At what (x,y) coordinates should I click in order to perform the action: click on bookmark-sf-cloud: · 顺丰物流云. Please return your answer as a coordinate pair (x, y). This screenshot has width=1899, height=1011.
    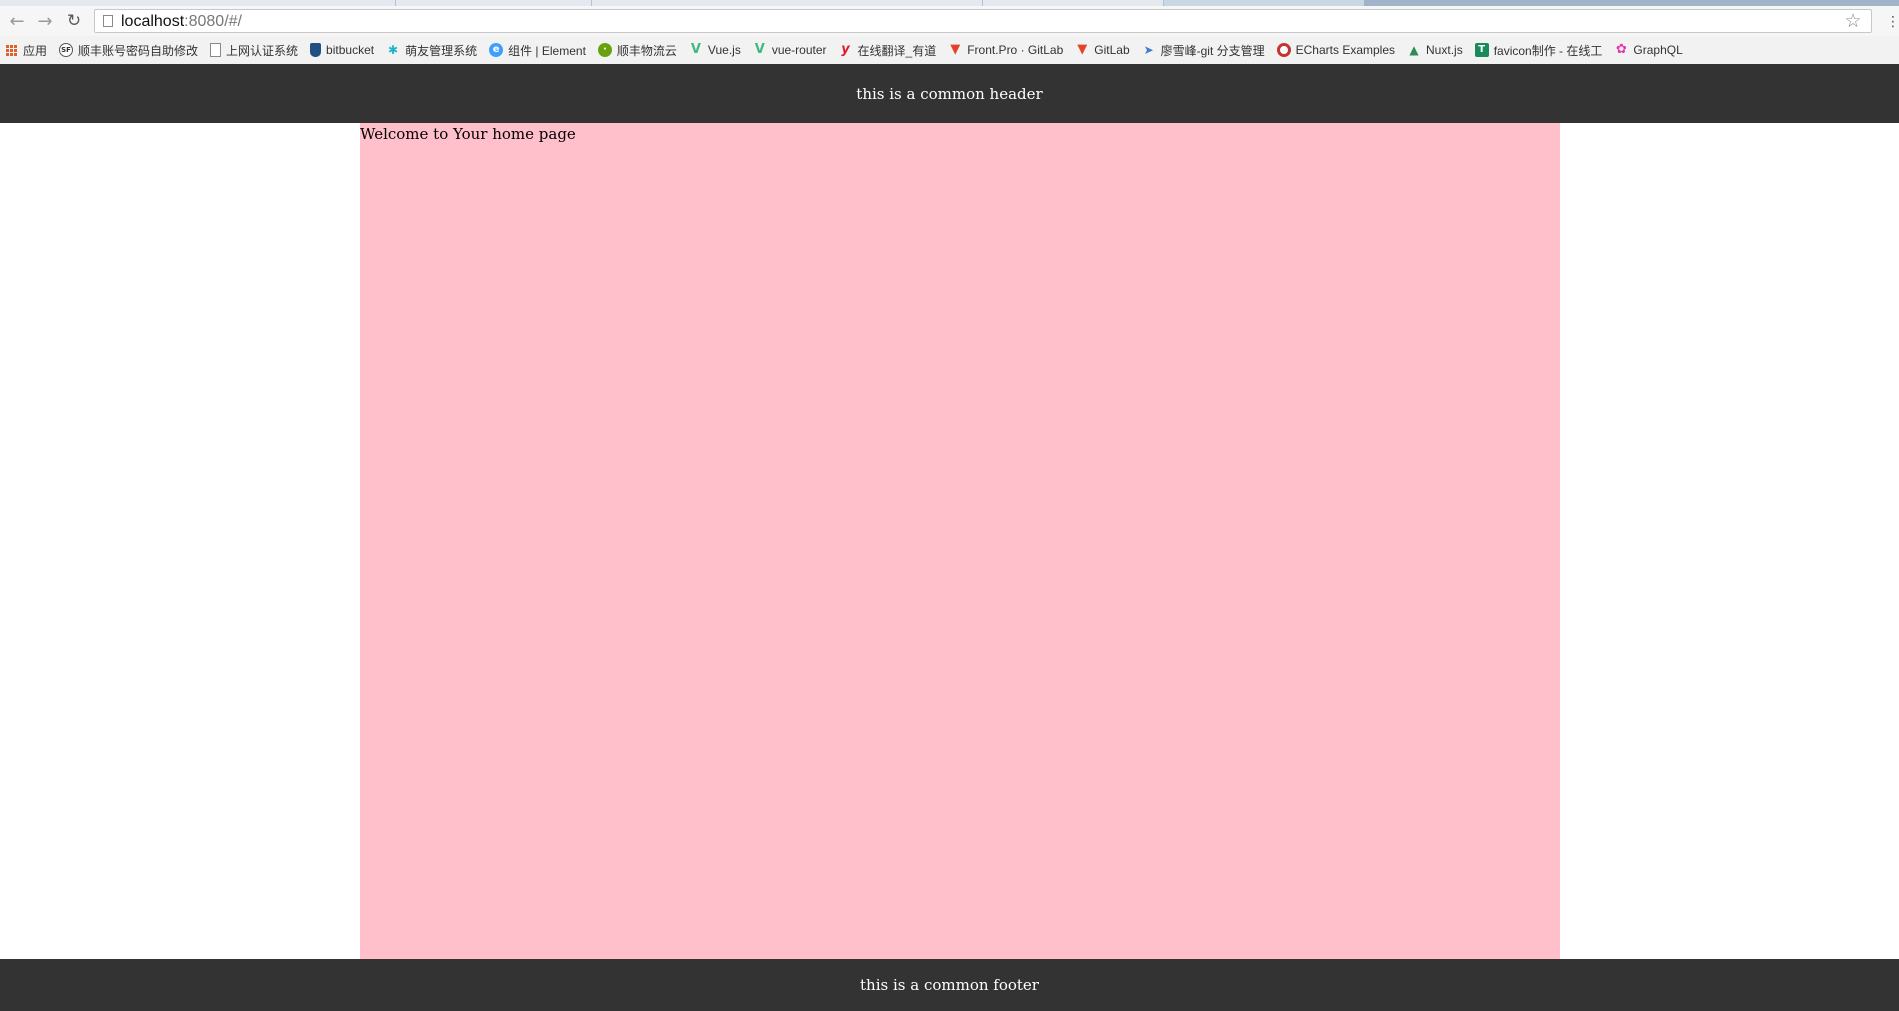
    Looking at the image, I should click on (637, 50).